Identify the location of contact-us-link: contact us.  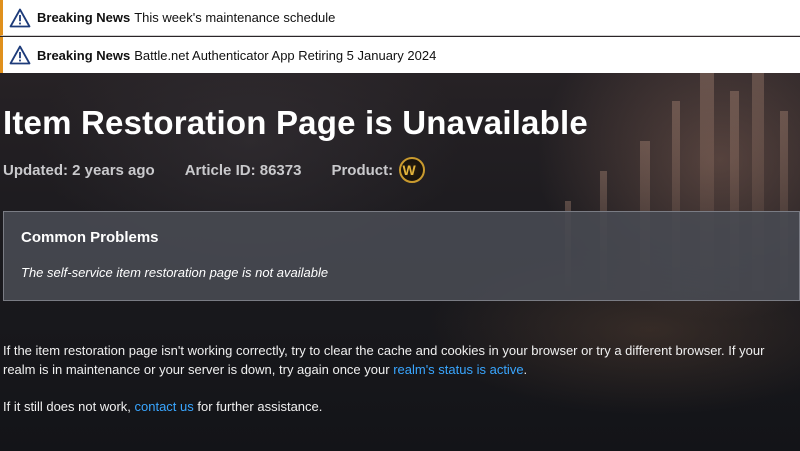
(164, 406).